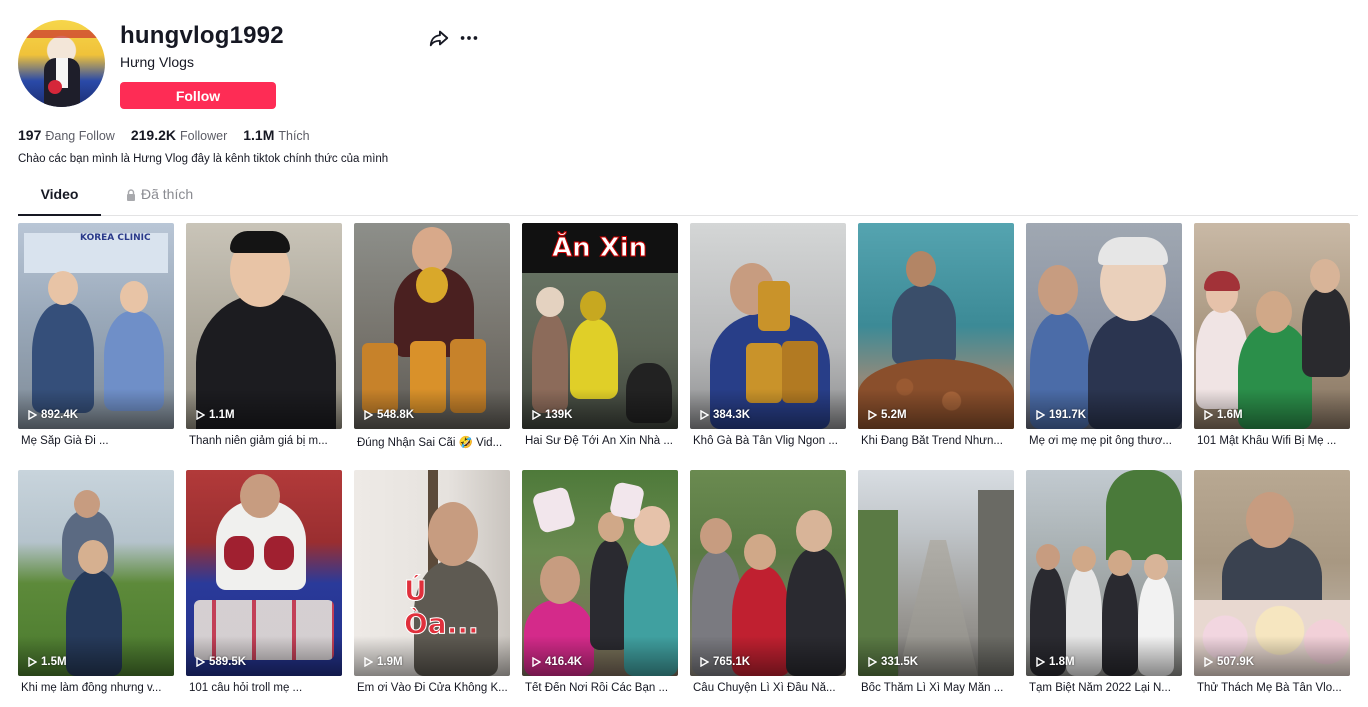 The width and height of the screenshot is (1368, 707). Describe the element at coordinates (1104, 326) in the screenshot. I see `video-thumbnail: 191.7K` at that location.